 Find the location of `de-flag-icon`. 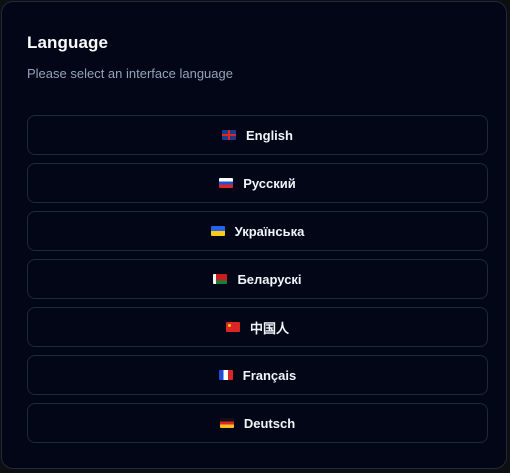

de-flag-icon is located at coordinates (226, 423).